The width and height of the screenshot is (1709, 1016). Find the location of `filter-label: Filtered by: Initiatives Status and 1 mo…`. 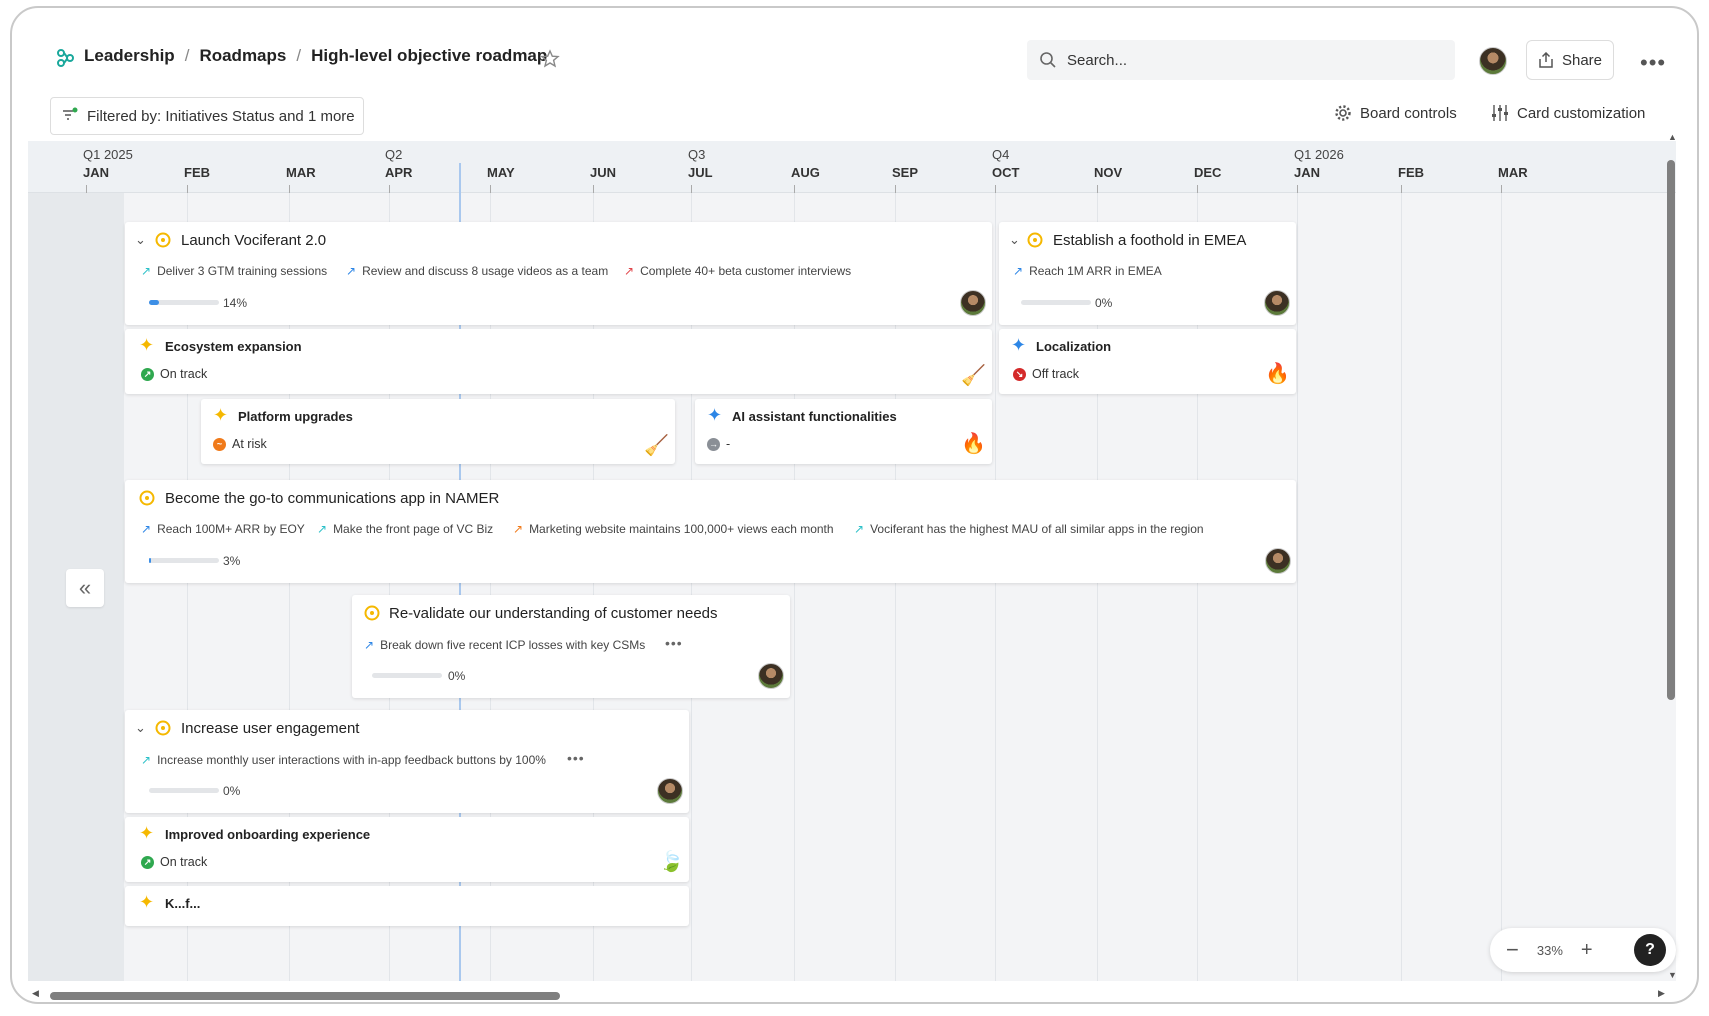

filter-label: Filtered by: Initiatives Status and 1 mo… is located at coordinates (221, 116).